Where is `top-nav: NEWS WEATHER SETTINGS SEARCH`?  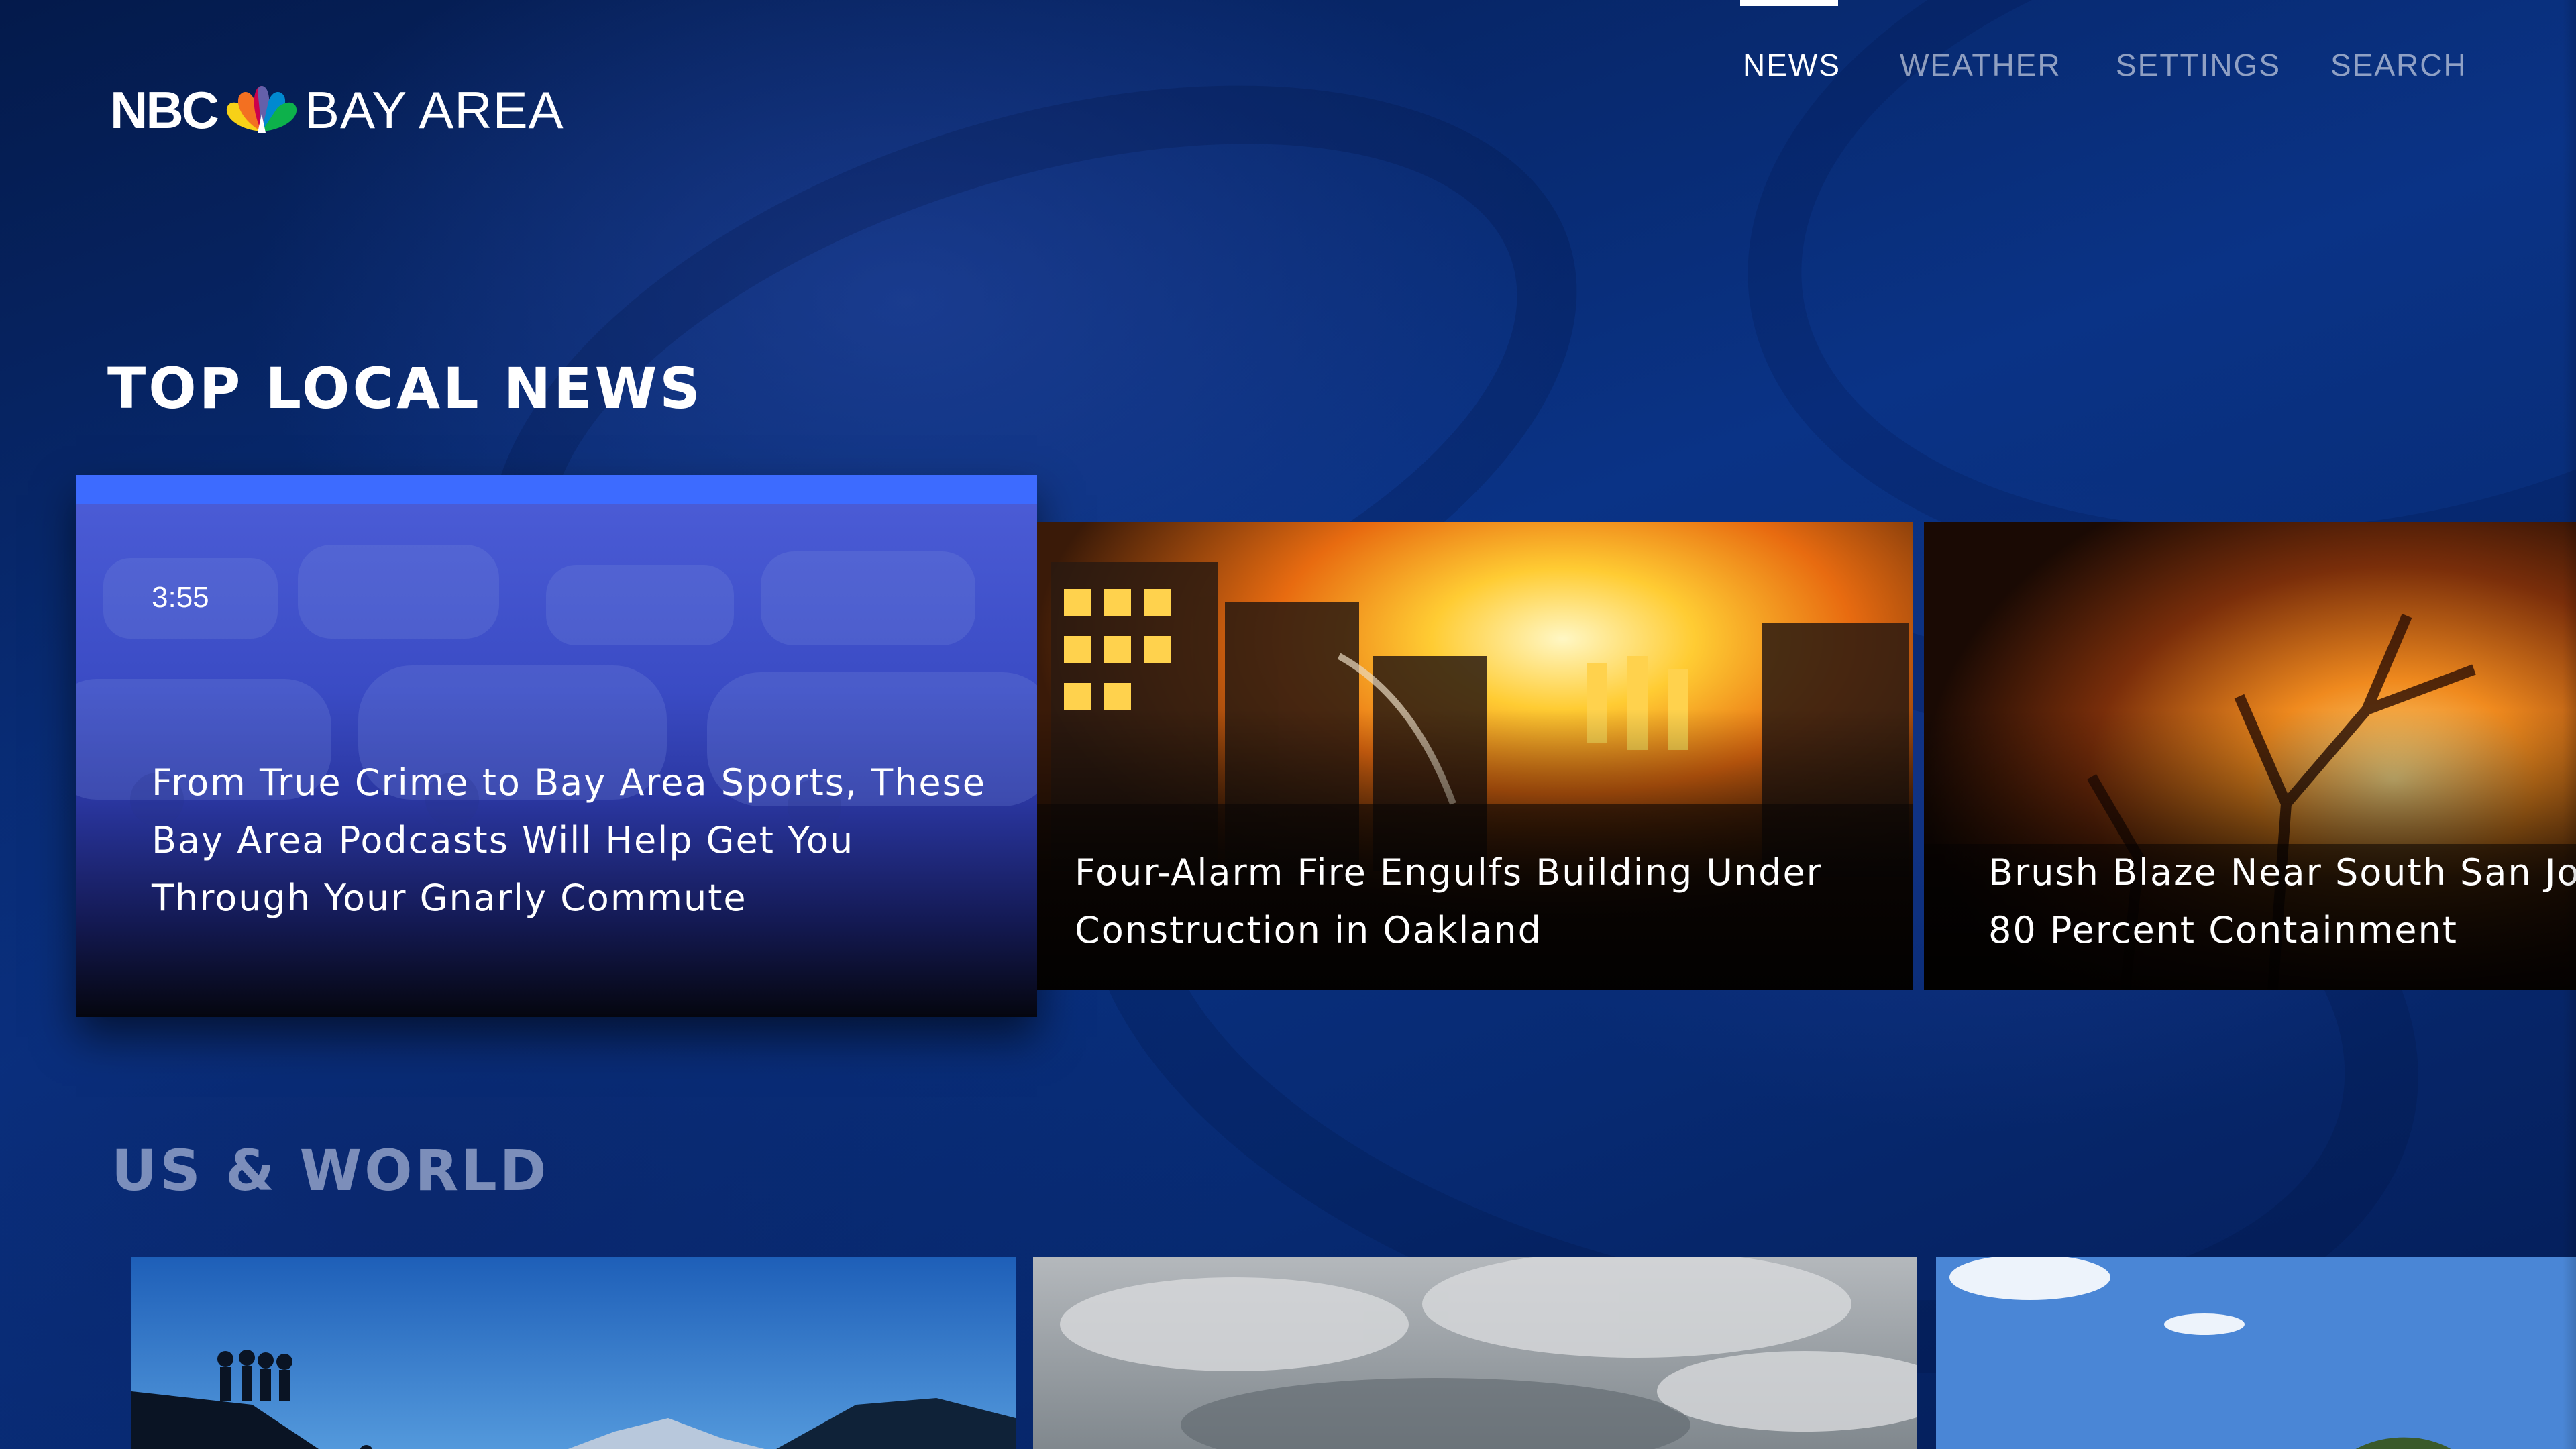 top-nav: NEWS WEATHER SETTINGS SEARCH is located at coordinates (1288, 67).